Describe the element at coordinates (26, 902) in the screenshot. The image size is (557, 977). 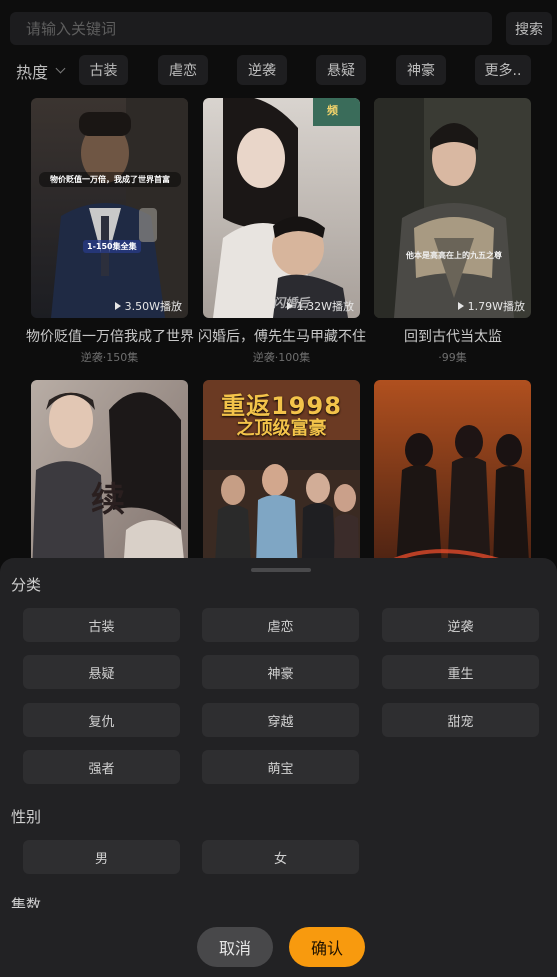
I see `episodes-section-title: 集数` at that location.